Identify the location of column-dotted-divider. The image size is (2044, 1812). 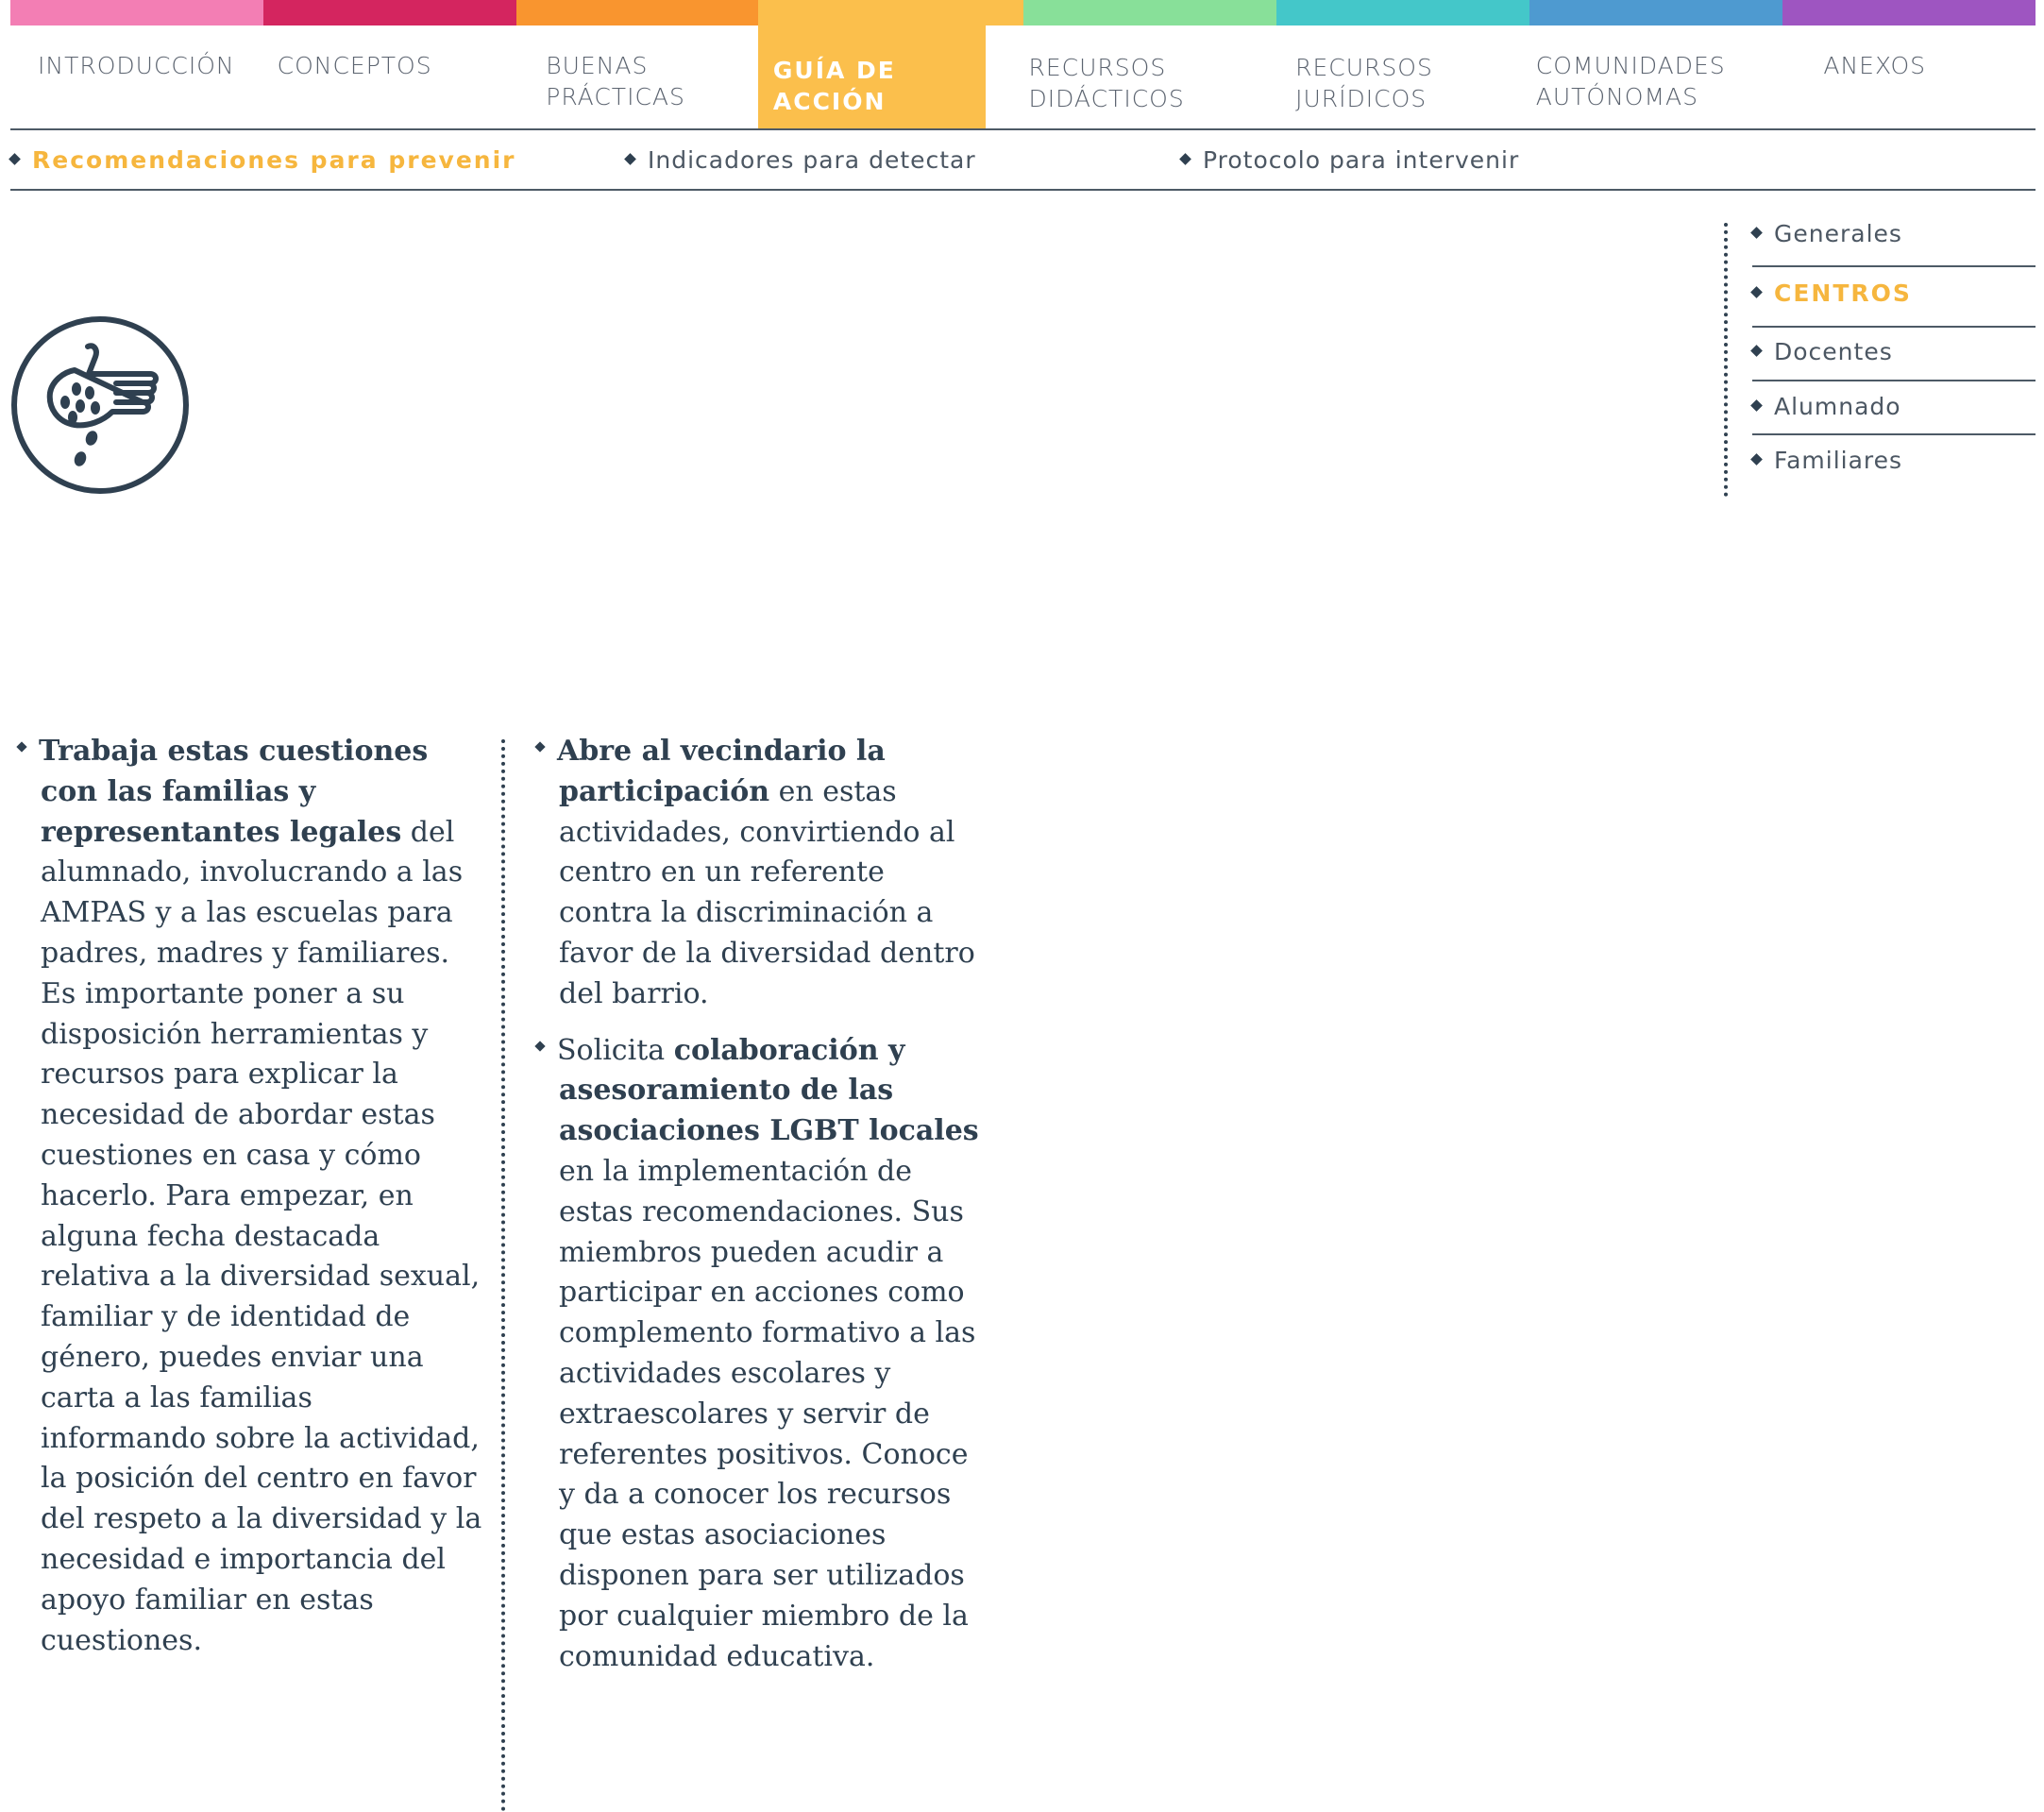
(503, 1276).